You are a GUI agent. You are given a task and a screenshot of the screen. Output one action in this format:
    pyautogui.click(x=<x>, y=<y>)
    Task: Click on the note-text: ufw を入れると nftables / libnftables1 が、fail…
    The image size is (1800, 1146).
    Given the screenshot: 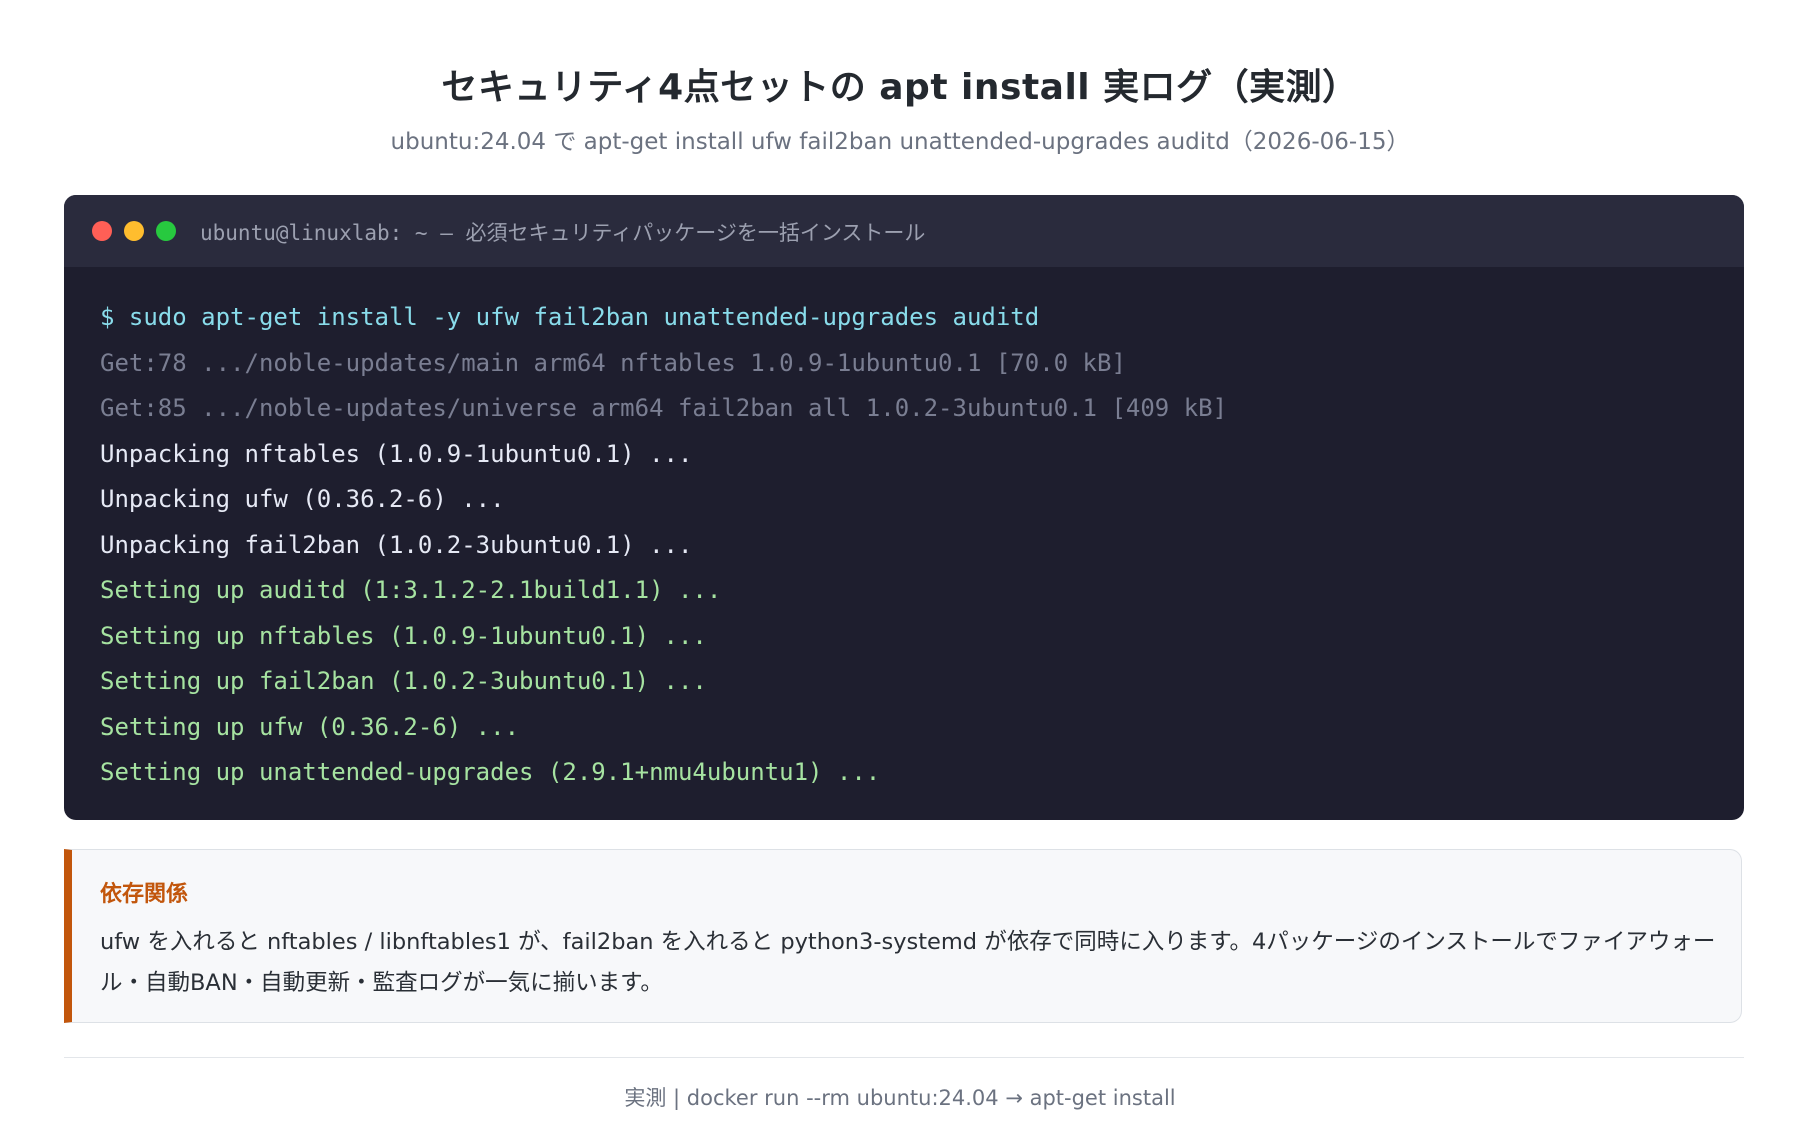 What is the action you would take?
    pyautogui.click(x=908, y=962)
    